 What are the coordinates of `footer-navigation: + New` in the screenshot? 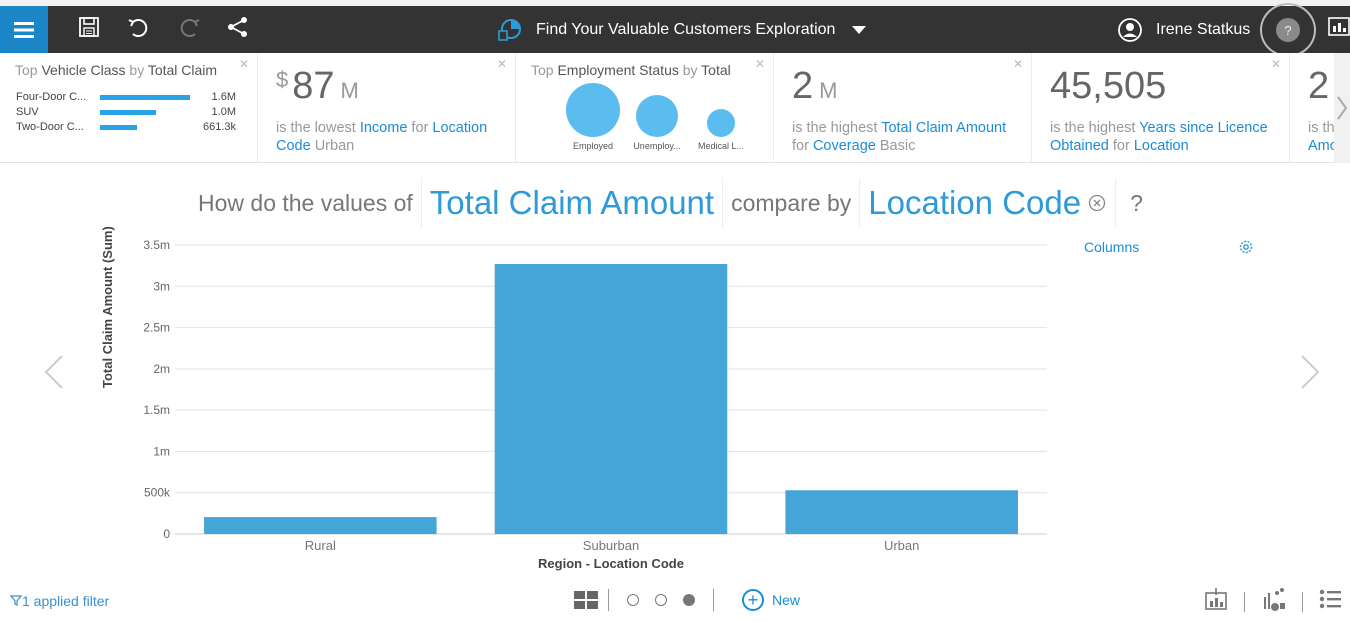 It's located at (687, 600).